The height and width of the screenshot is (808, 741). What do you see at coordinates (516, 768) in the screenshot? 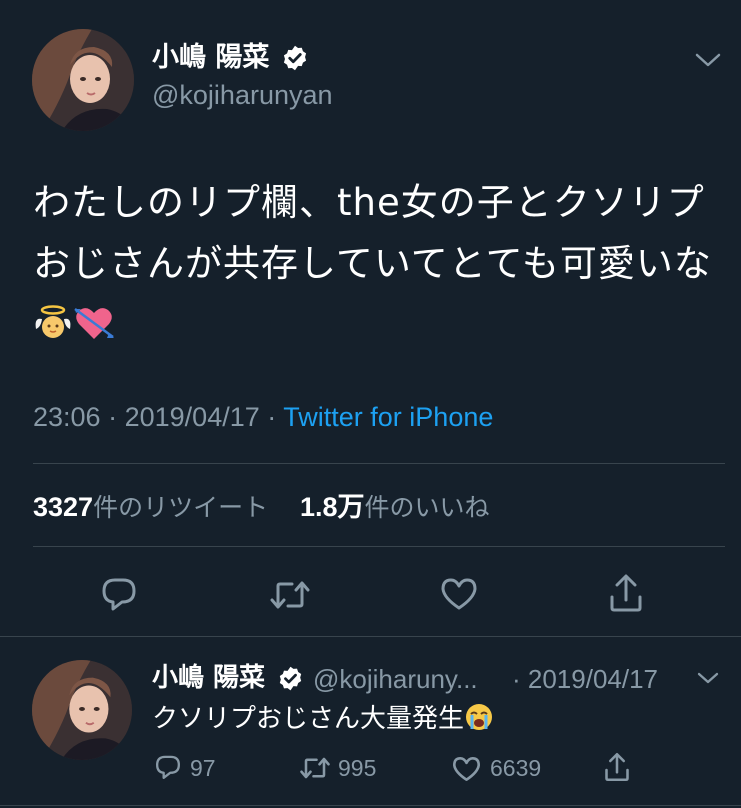
I see `reply-like-count: 6639` at bounding box center [516, 768].